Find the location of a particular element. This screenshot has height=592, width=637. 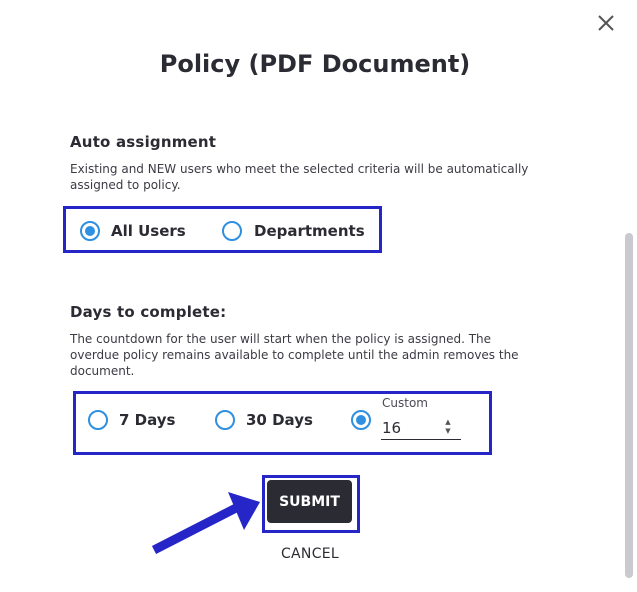

radio-departments-label: Departments is located at coordinates (309, 231).